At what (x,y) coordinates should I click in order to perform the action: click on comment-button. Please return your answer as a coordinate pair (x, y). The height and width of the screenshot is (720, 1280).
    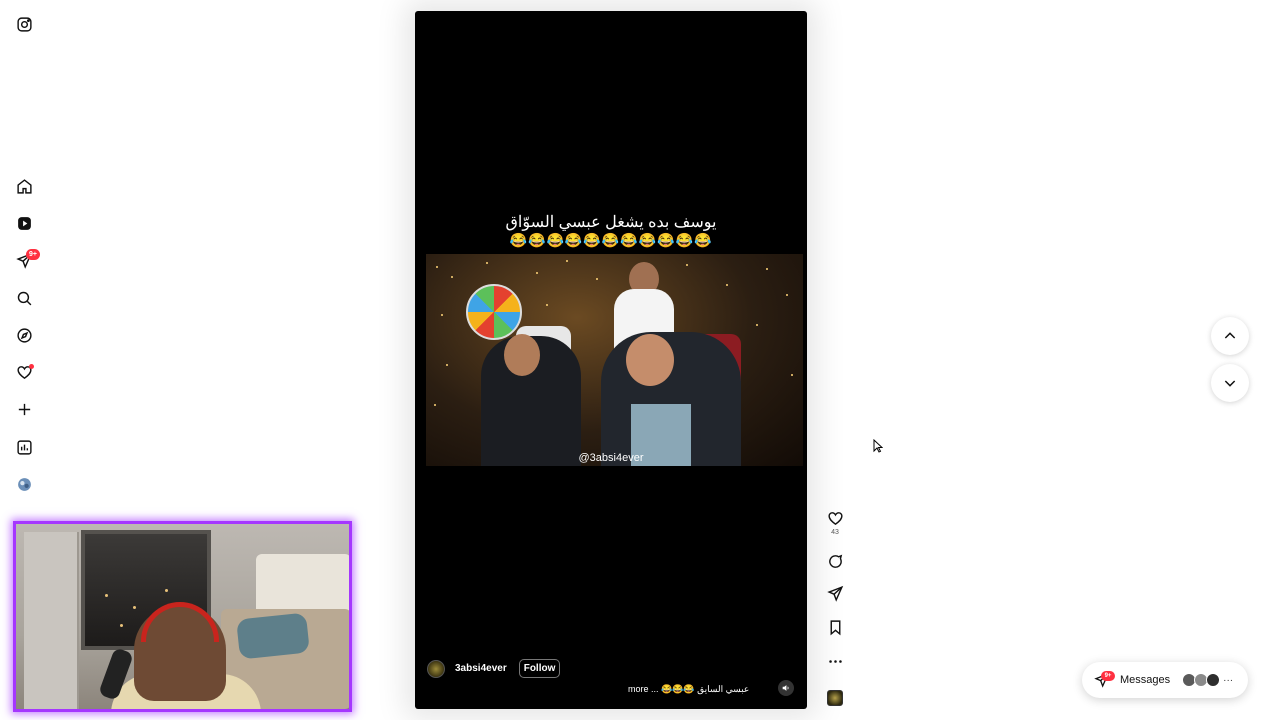
    Looking at the image, I should click on (835, 561).